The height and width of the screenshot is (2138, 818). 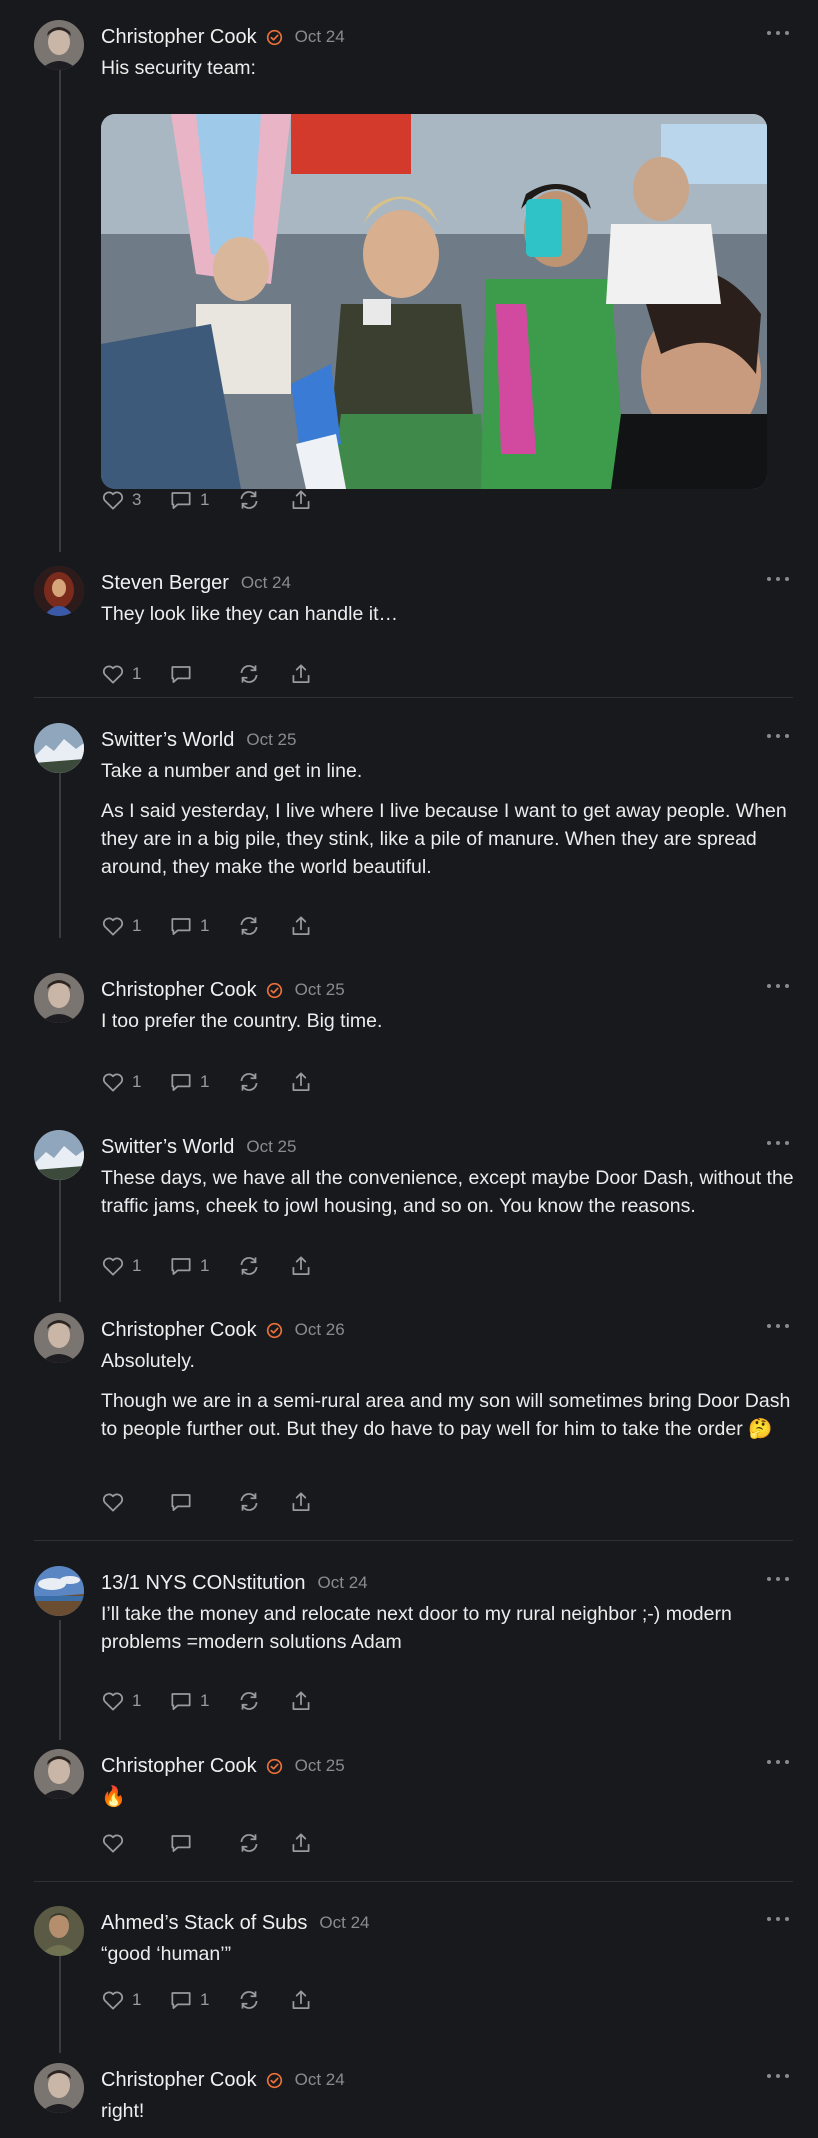 What do you see at coordinates (320, 1330) in the screenshot?
I see `comment-date: Oct 26` at bounding box center [320, 1330].